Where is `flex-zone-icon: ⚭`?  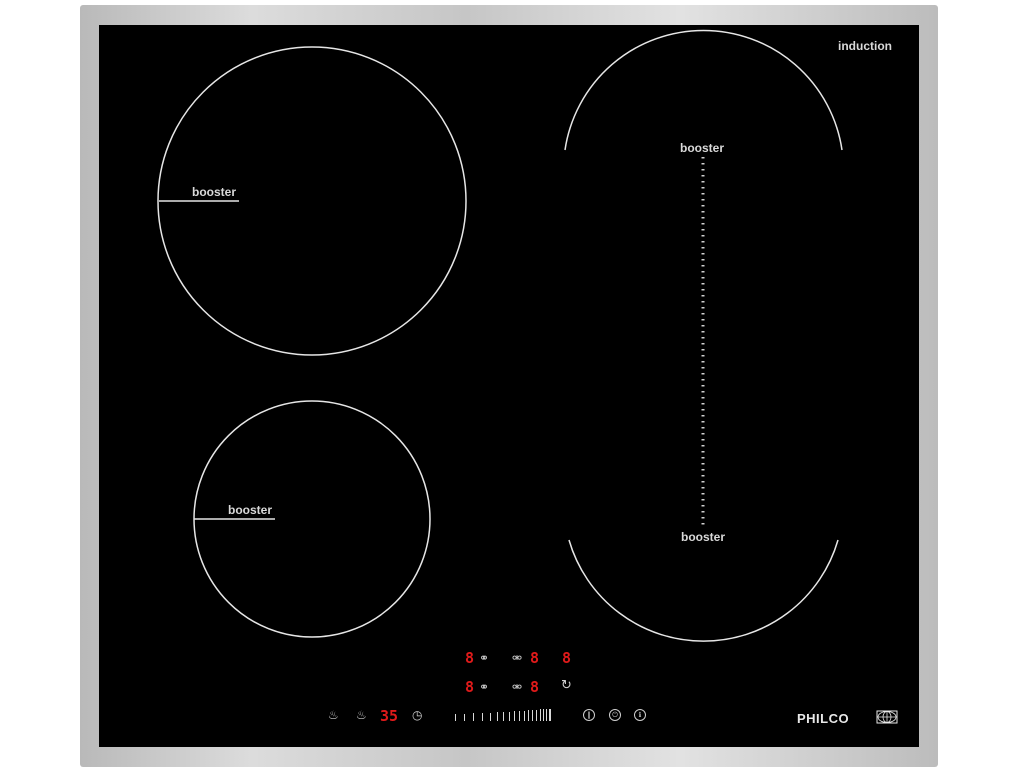 flex-zone-icon: ⚭ is located at coordinates (484, 658).